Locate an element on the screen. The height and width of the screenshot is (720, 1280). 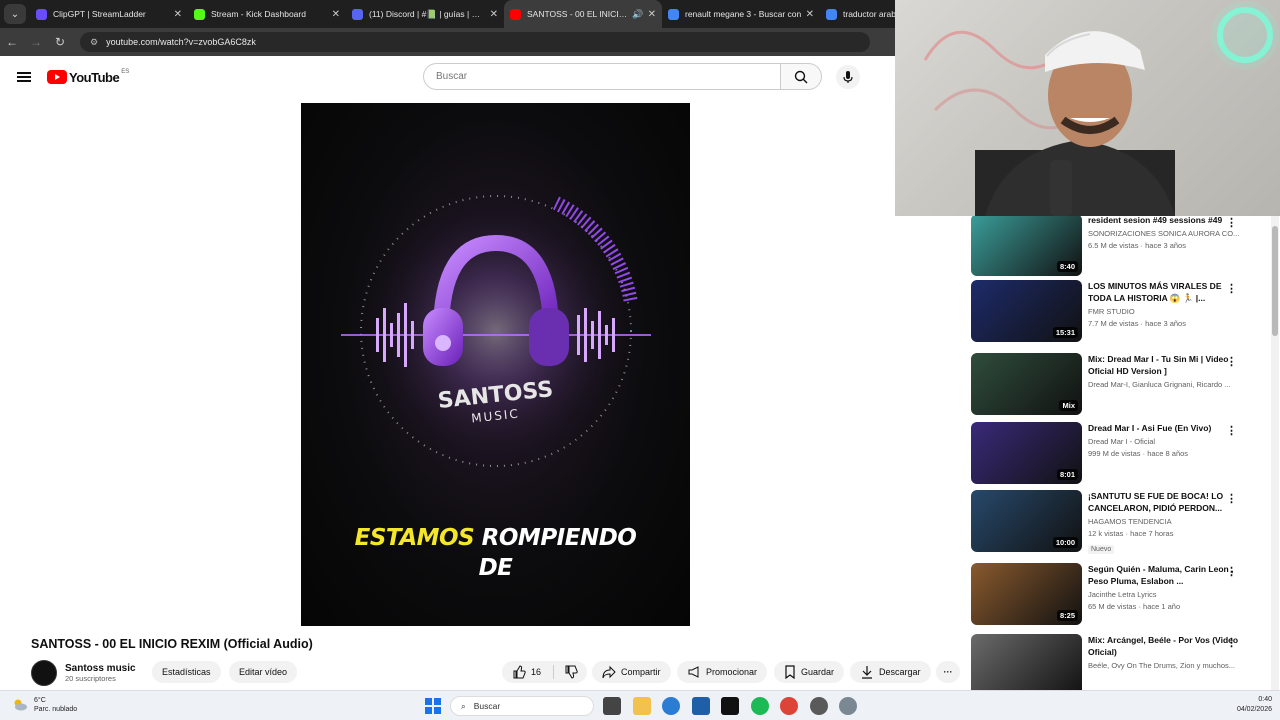
video-duration: 8:40 is located at coordinates (1067, 266).